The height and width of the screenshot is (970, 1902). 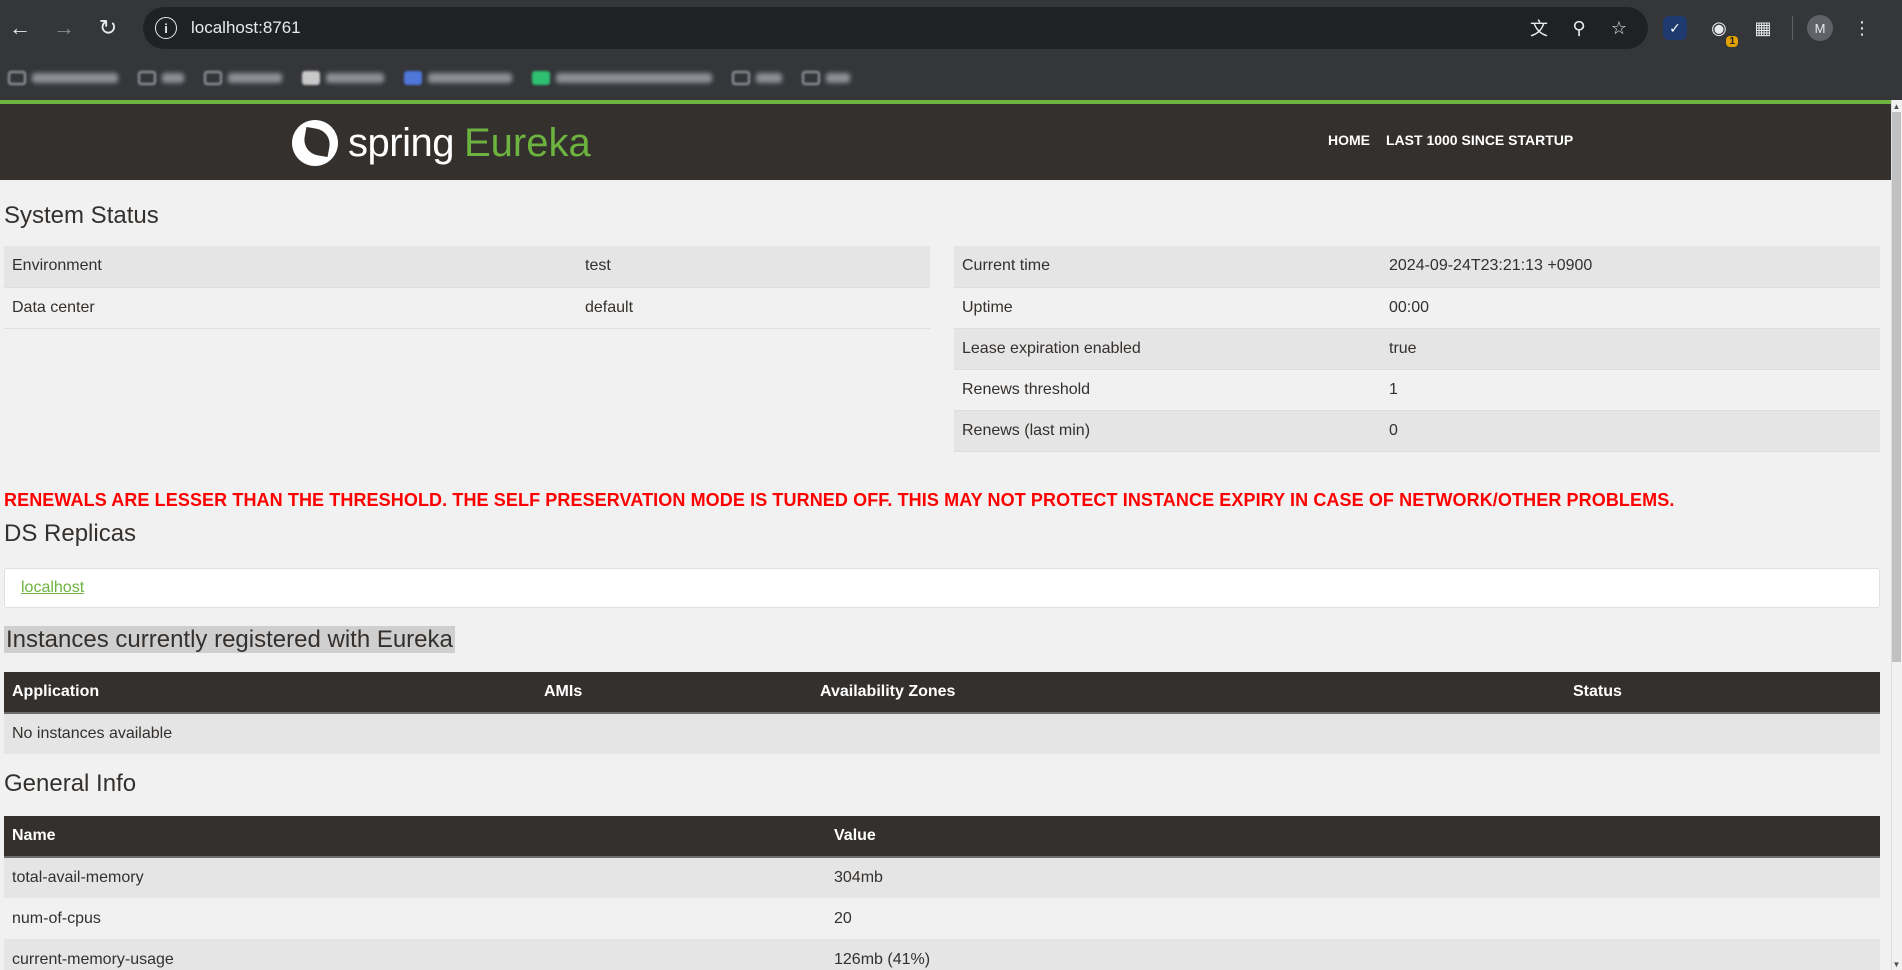 I want to click on status-value: test, so click(x=753, y=267).